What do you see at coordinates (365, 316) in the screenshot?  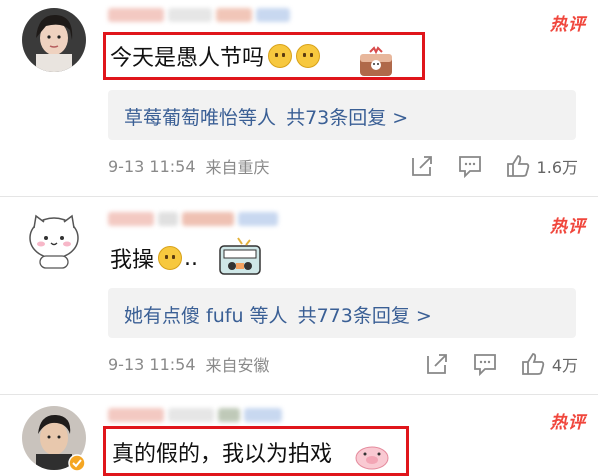 I see `replies-count-link: 共773条回复 >` at bounding box center [365, 316].